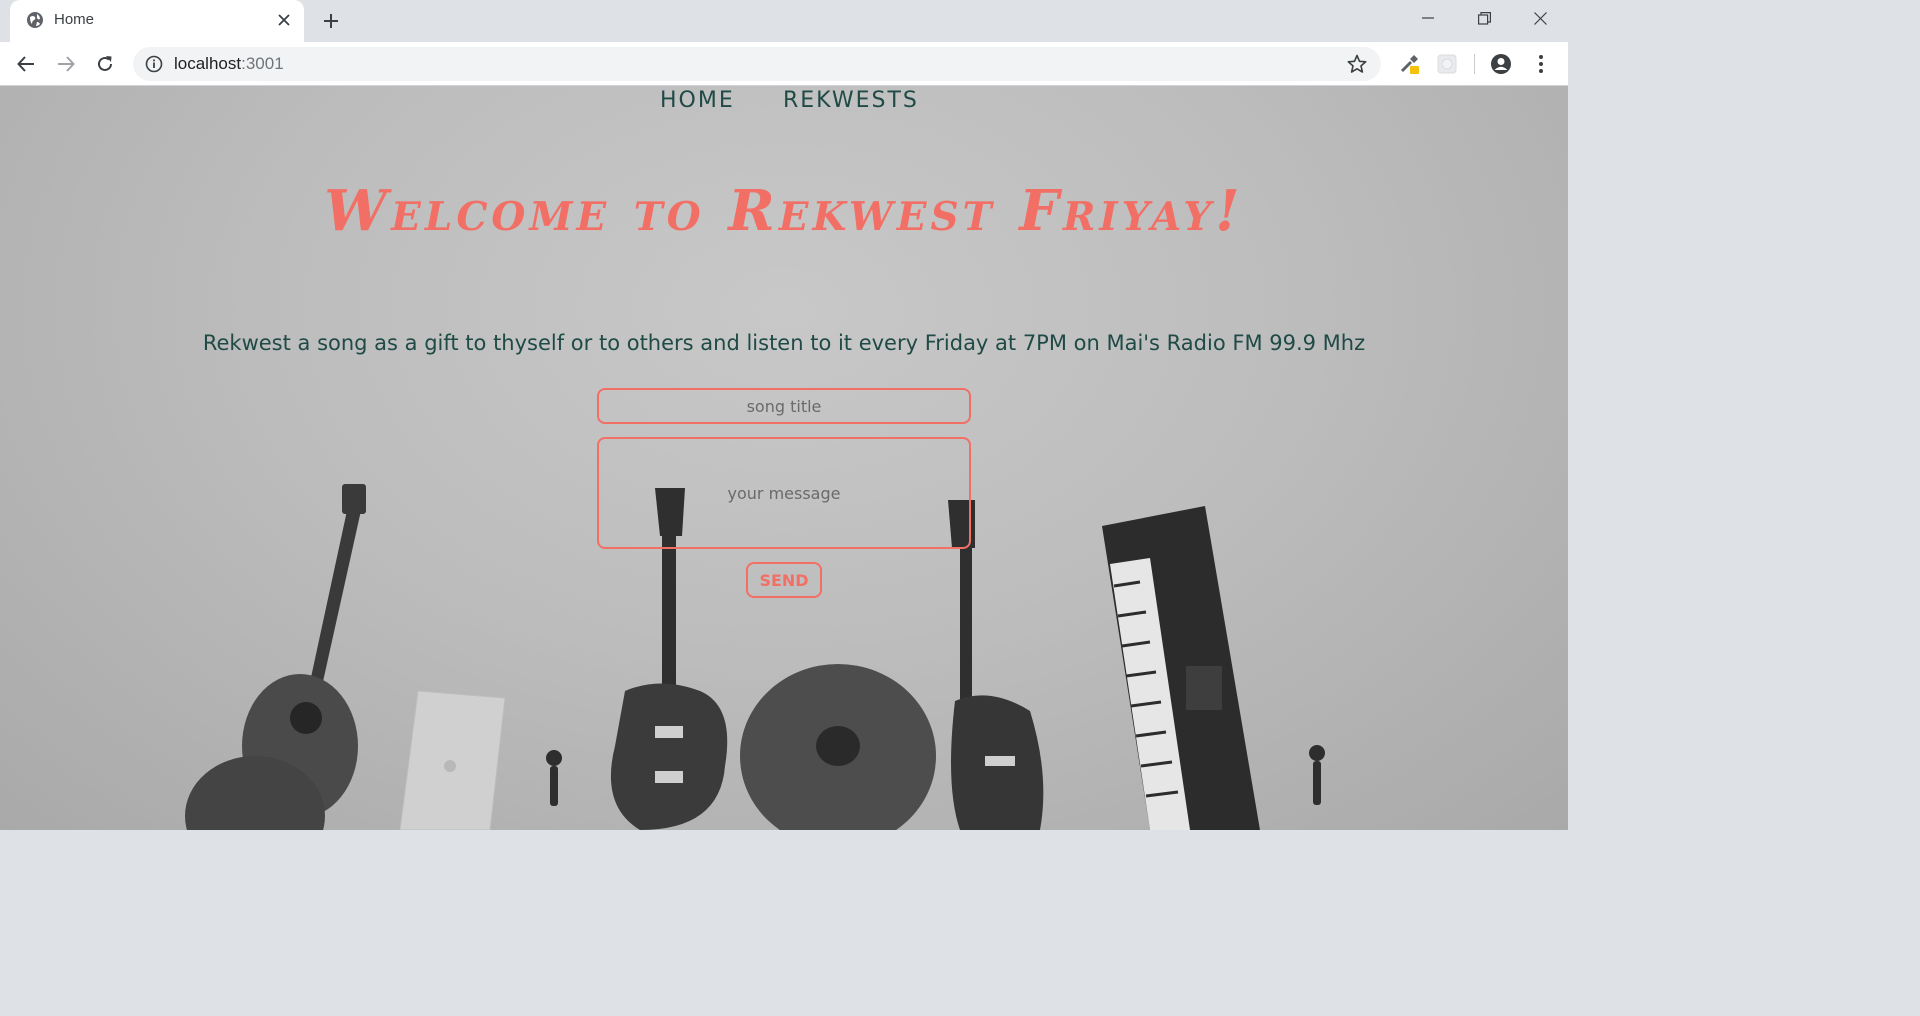 The height and width of the screenshot is (1016, 1920). I want to click on arrow-right-icon, so click(66, 64).